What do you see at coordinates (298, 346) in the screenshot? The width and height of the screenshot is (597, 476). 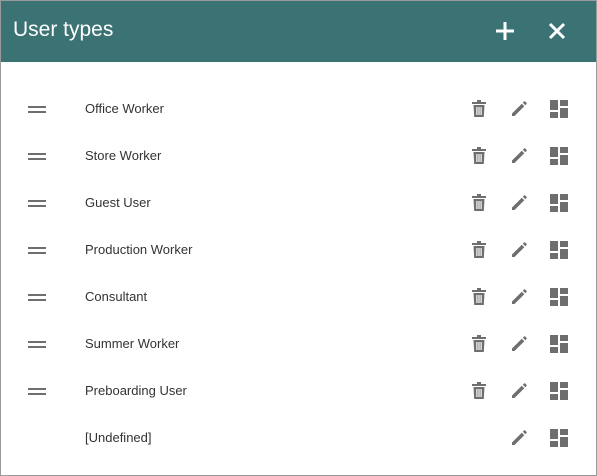 I see `list-item: Summer Worker` at bounding box center [298, 346].